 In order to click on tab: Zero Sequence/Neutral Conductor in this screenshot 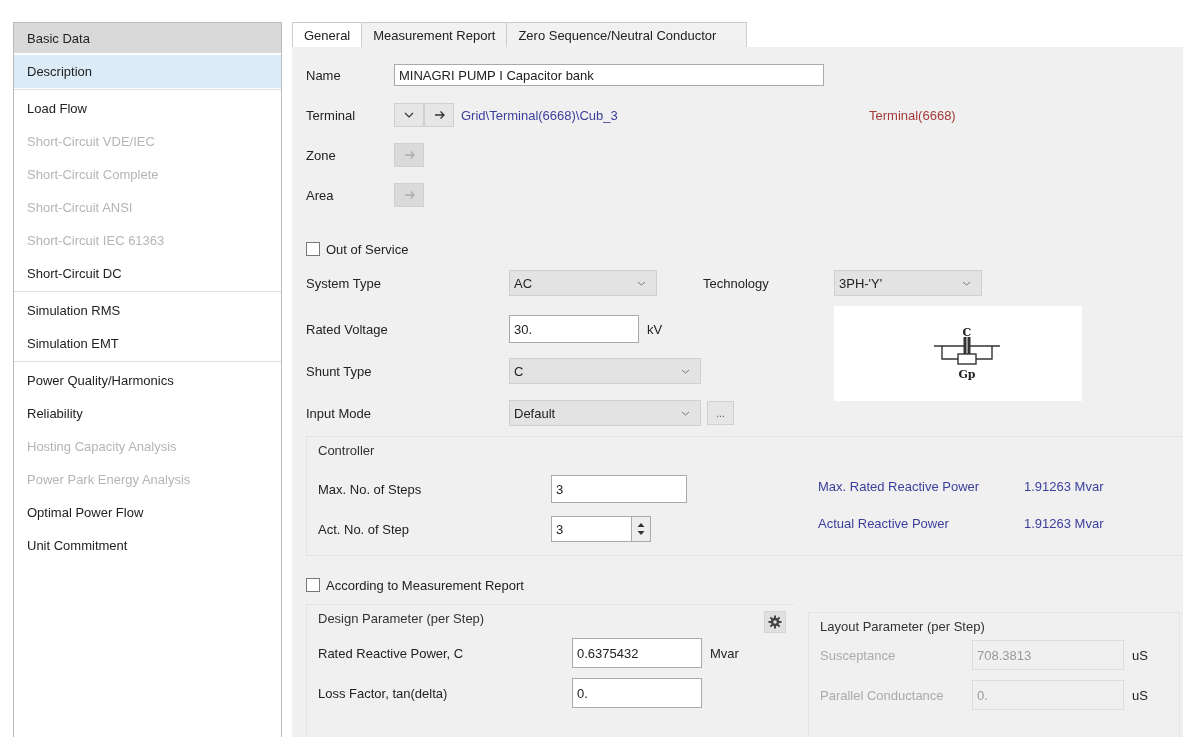, I will do `click(627, 34)`.